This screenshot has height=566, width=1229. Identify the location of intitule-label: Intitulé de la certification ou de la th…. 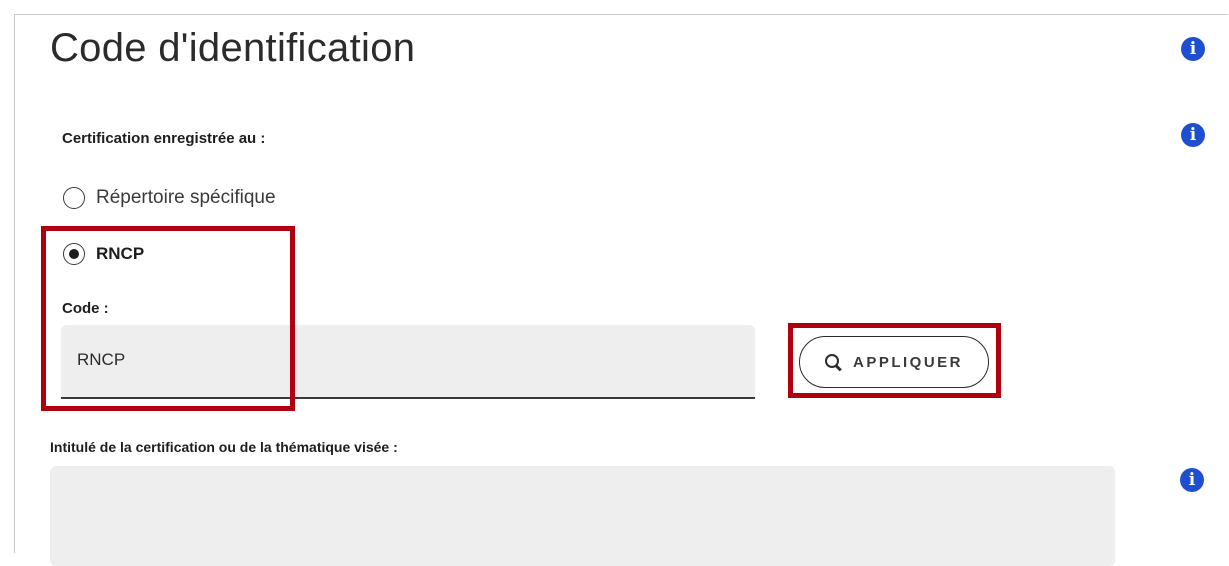
(224, 447).